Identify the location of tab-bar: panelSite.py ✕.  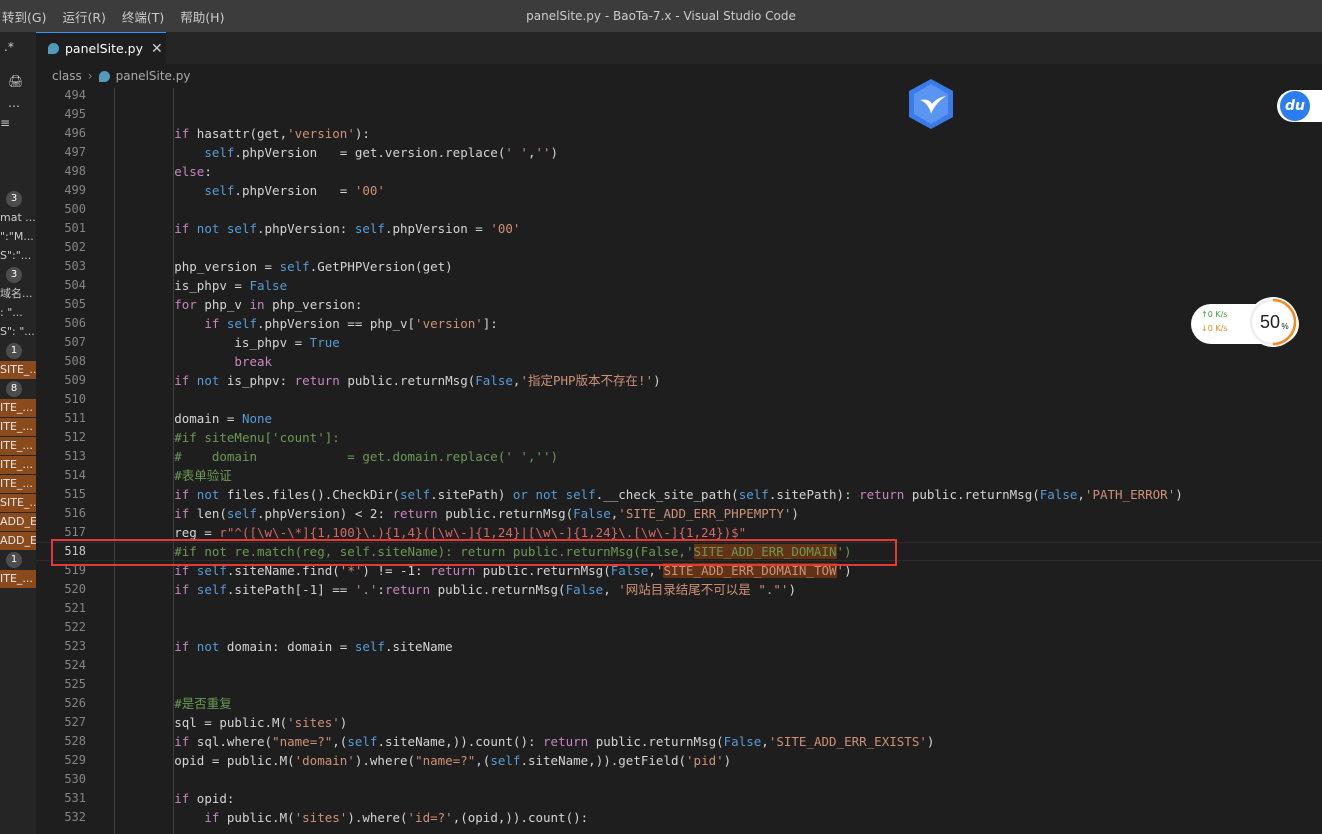
(679, 48).